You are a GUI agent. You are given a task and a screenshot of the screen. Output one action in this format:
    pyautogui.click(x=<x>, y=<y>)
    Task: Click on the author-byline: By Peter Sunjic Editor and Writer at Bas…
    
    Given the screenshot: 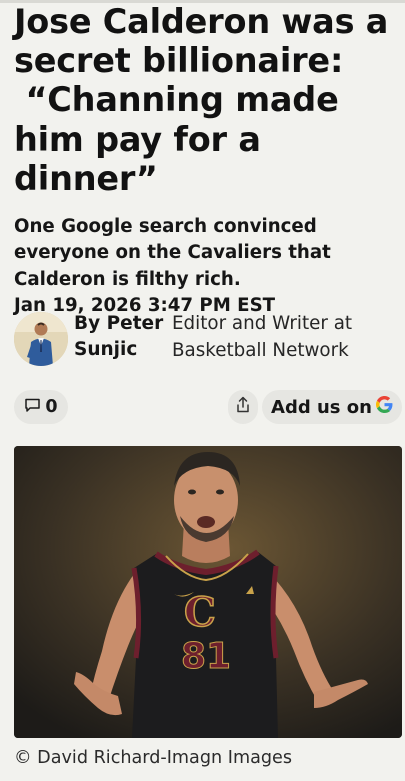 What is the action you would take?
    pyautogui.click(x=206, y=340)
    